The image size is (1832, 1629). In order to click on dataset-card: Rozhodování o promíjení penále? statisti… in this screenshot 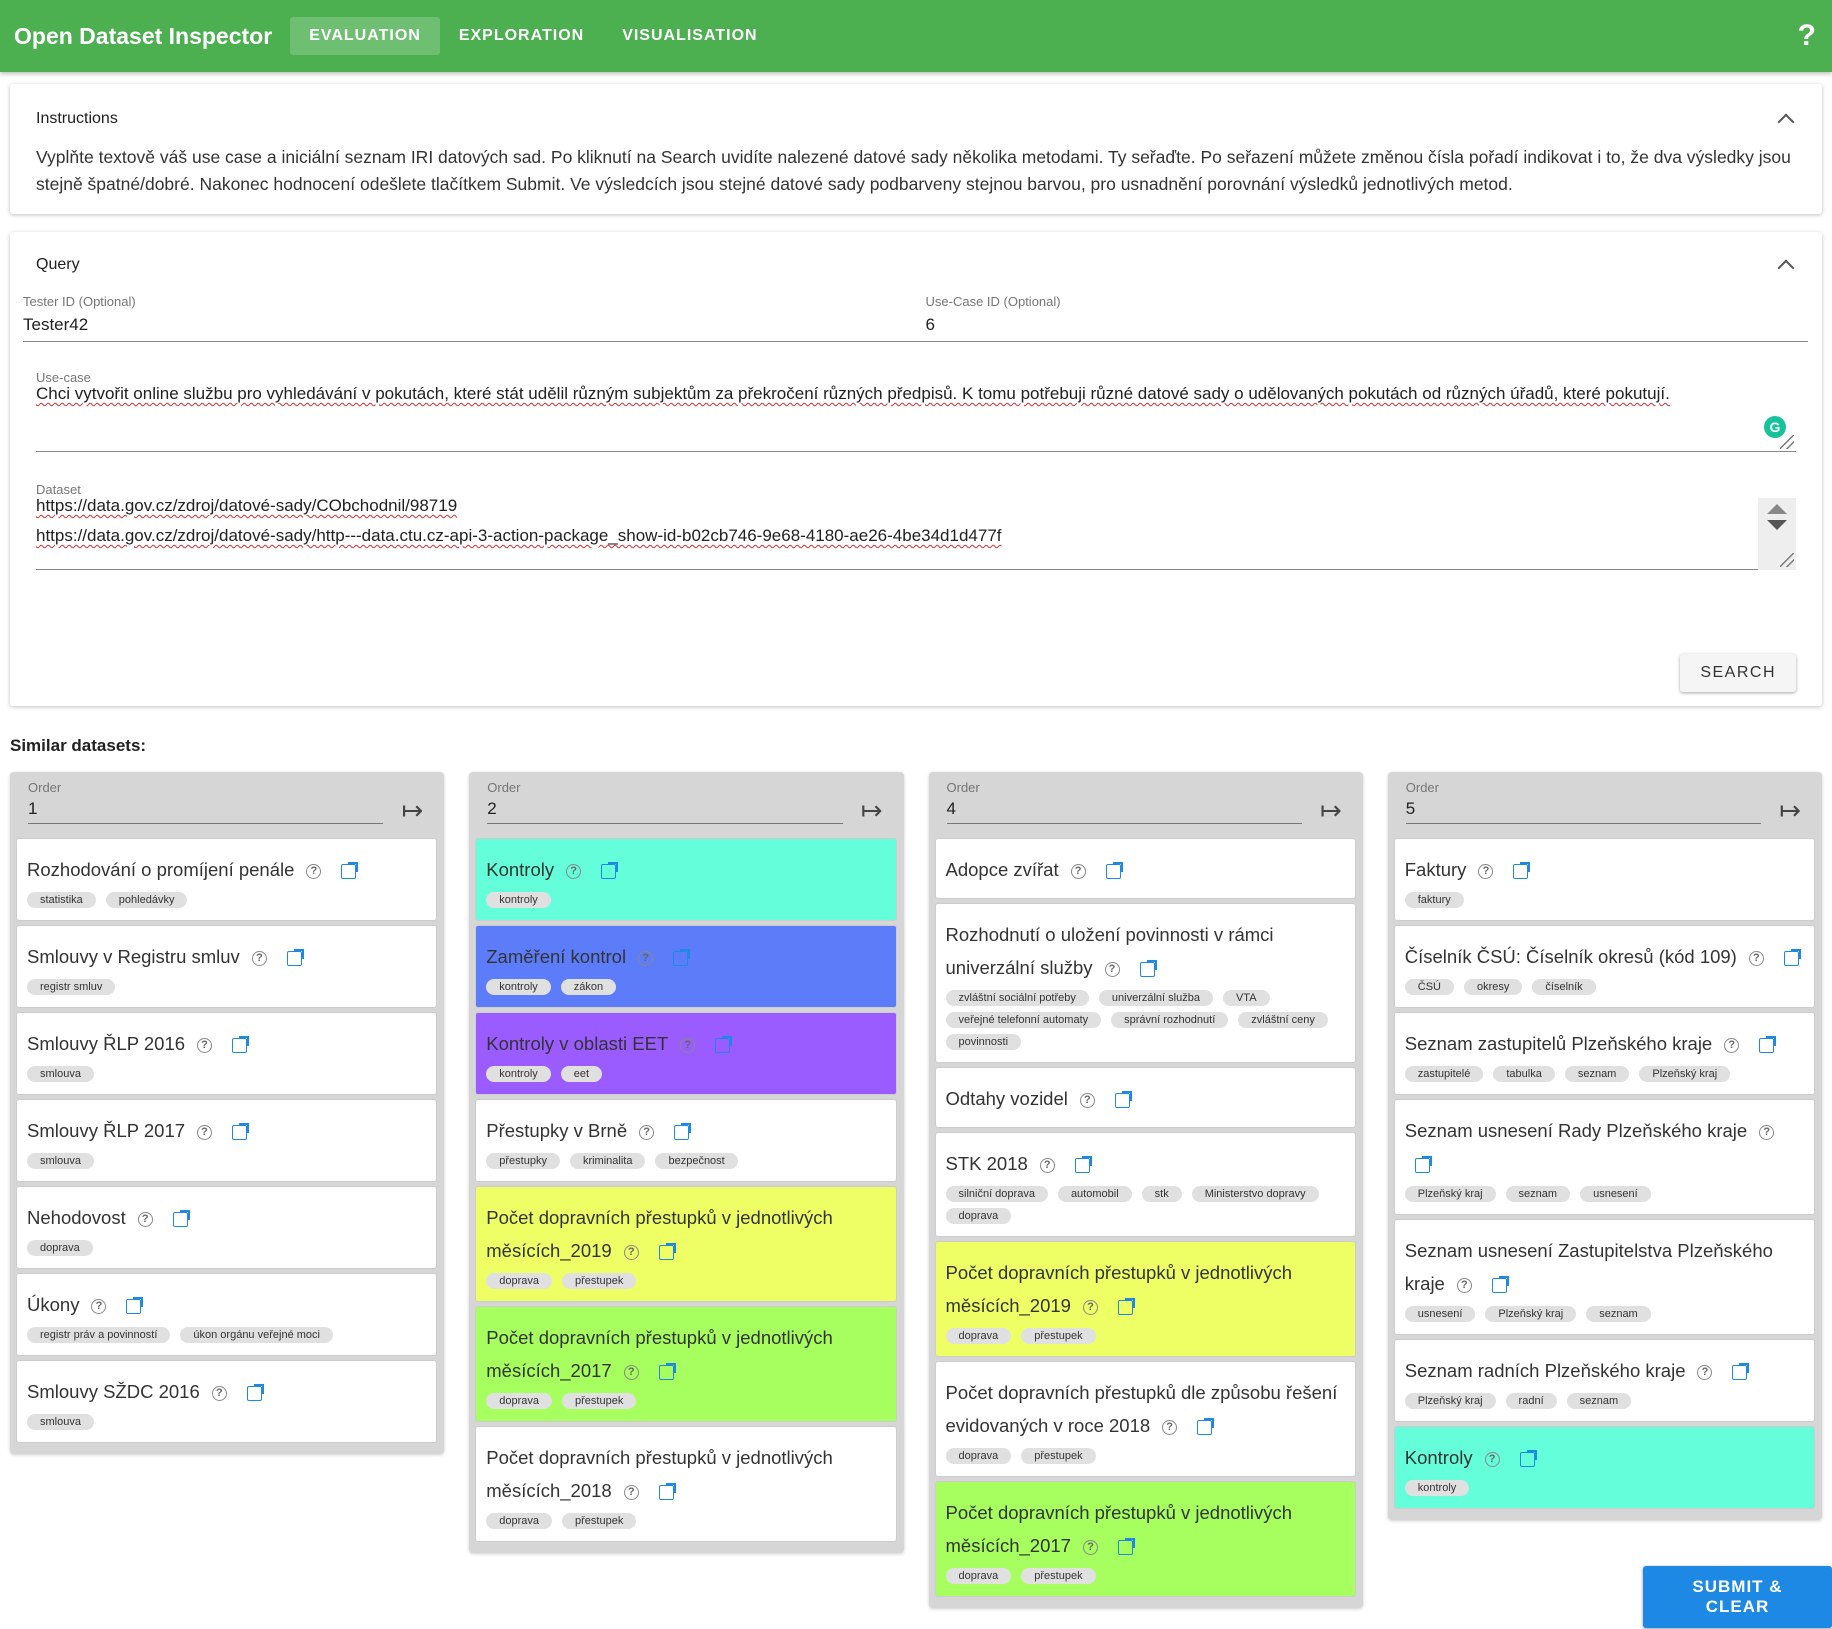, I will do `click(227, 879)`.